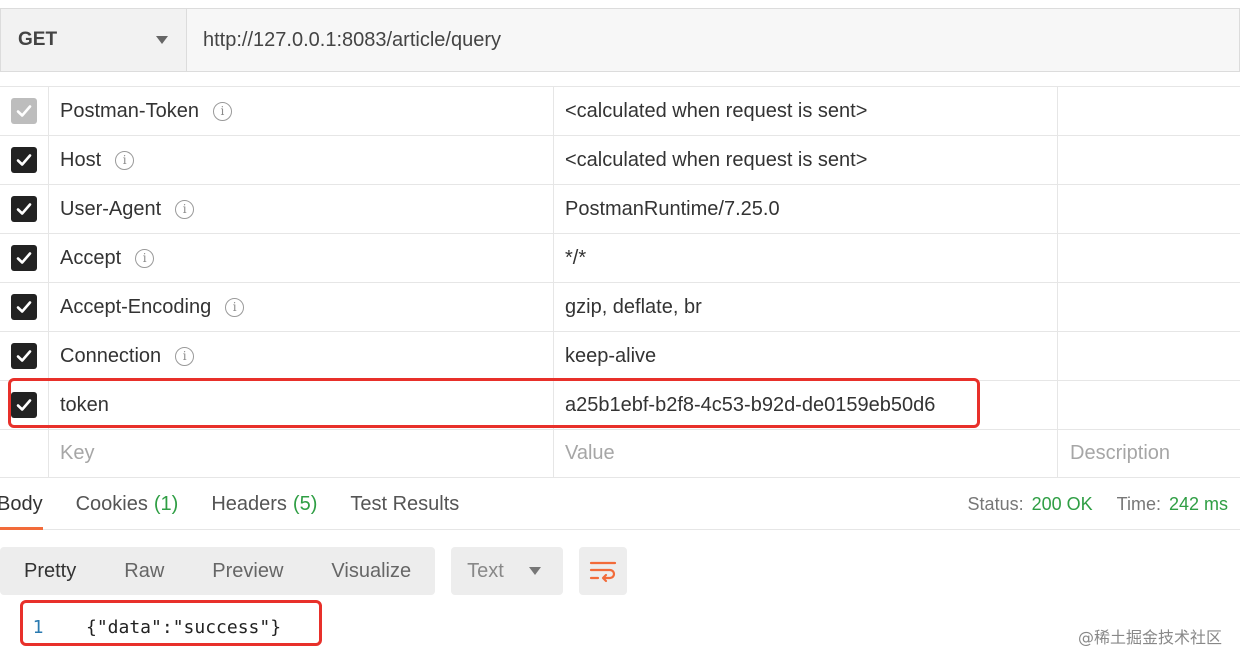 The width and height of the screenshot is (1240, 665). I want to click on headers-count-badge: (5), so click(305, 504).